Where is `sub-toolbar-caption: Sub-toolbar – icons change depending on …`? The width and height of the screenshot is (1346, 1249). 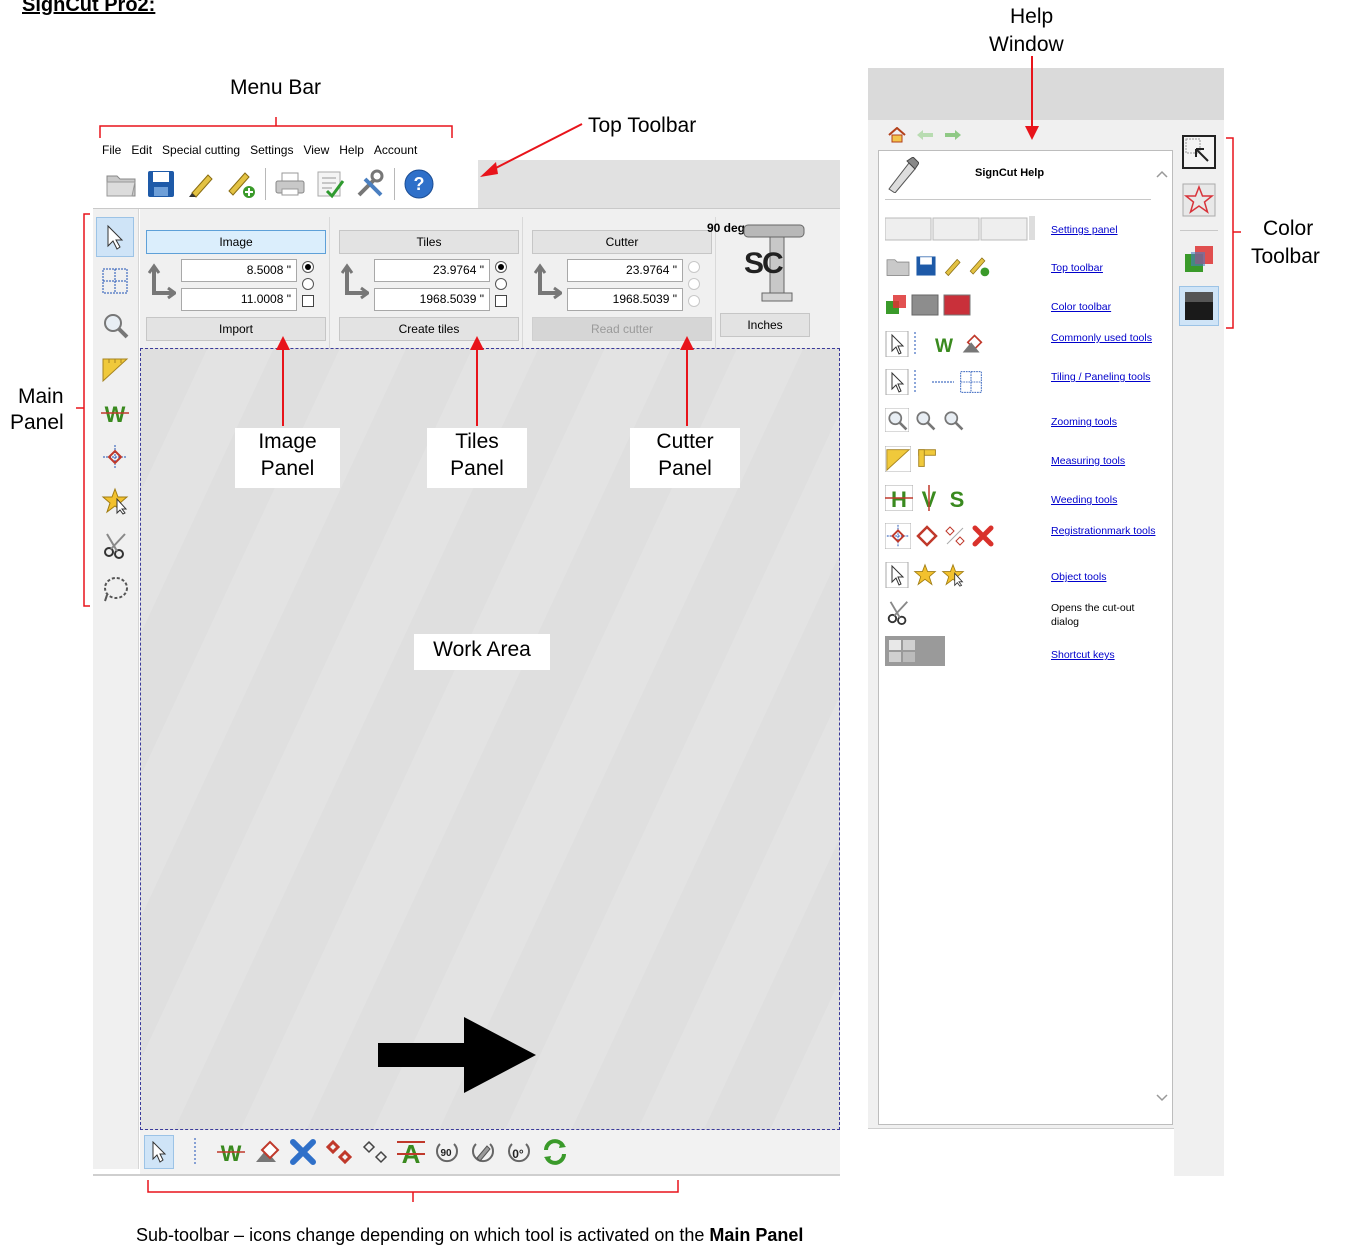
sub-toolbar-caption: Sub-toolbar – icons change depending on … is located at coordinates (469, 1235).